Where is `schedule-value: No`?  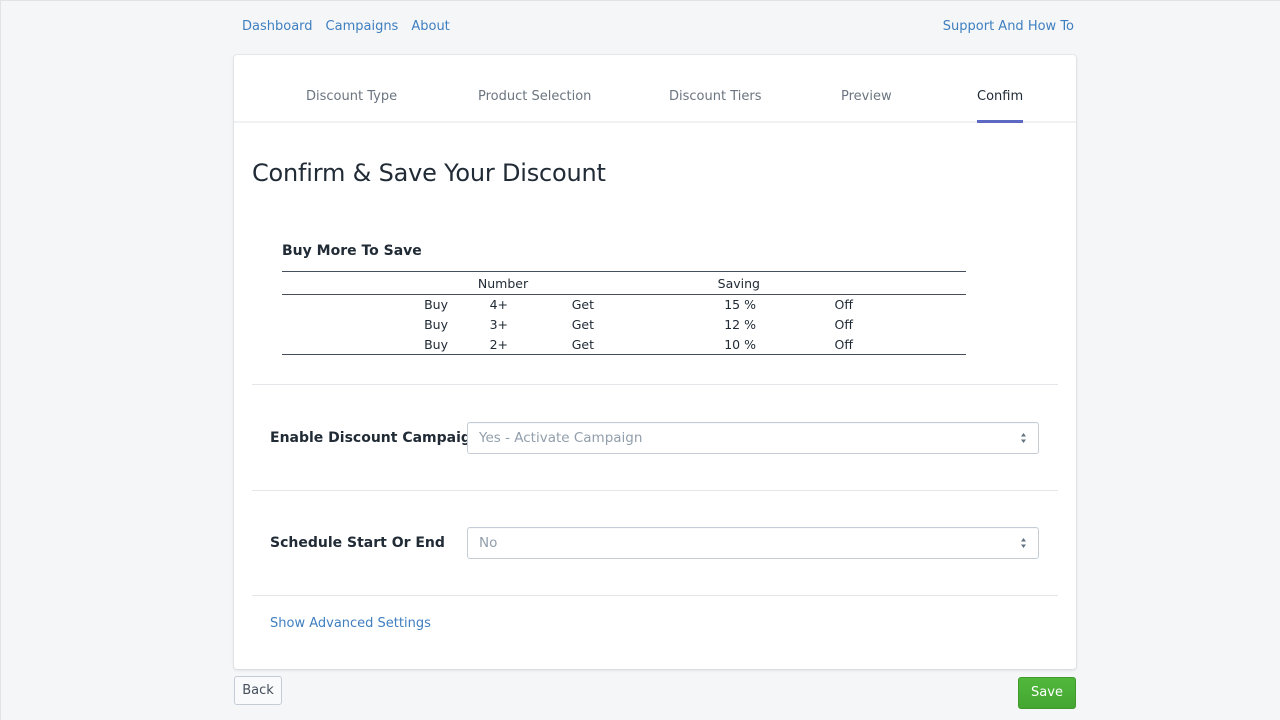
schedule-value: No is located at coordinates (488, 543).